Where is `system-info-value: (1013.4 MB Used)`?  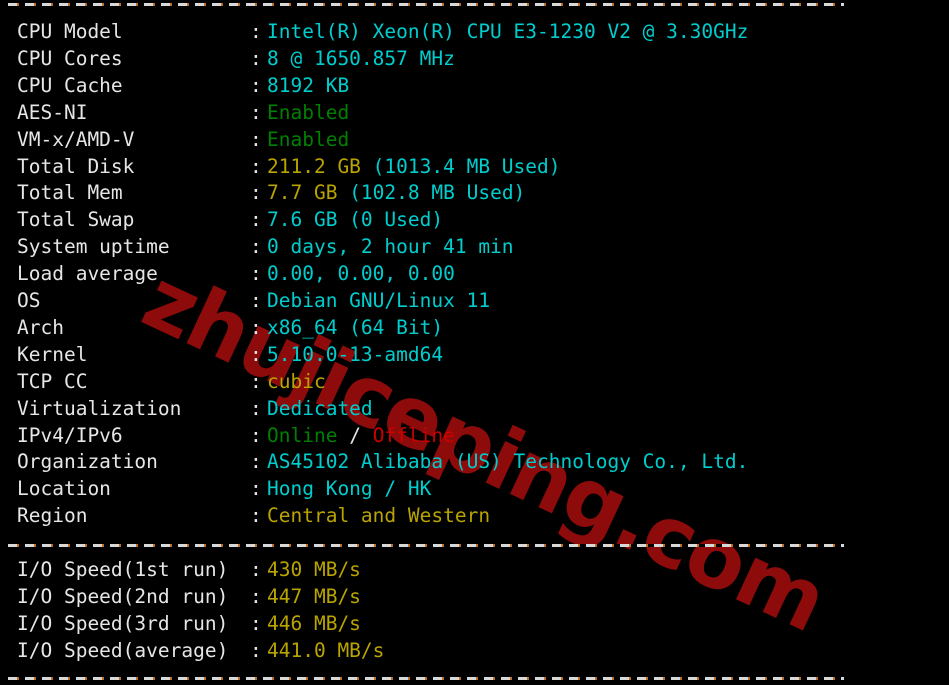
system-info-value: (1013.4 MB Used) is located at coordinates (460, 166).